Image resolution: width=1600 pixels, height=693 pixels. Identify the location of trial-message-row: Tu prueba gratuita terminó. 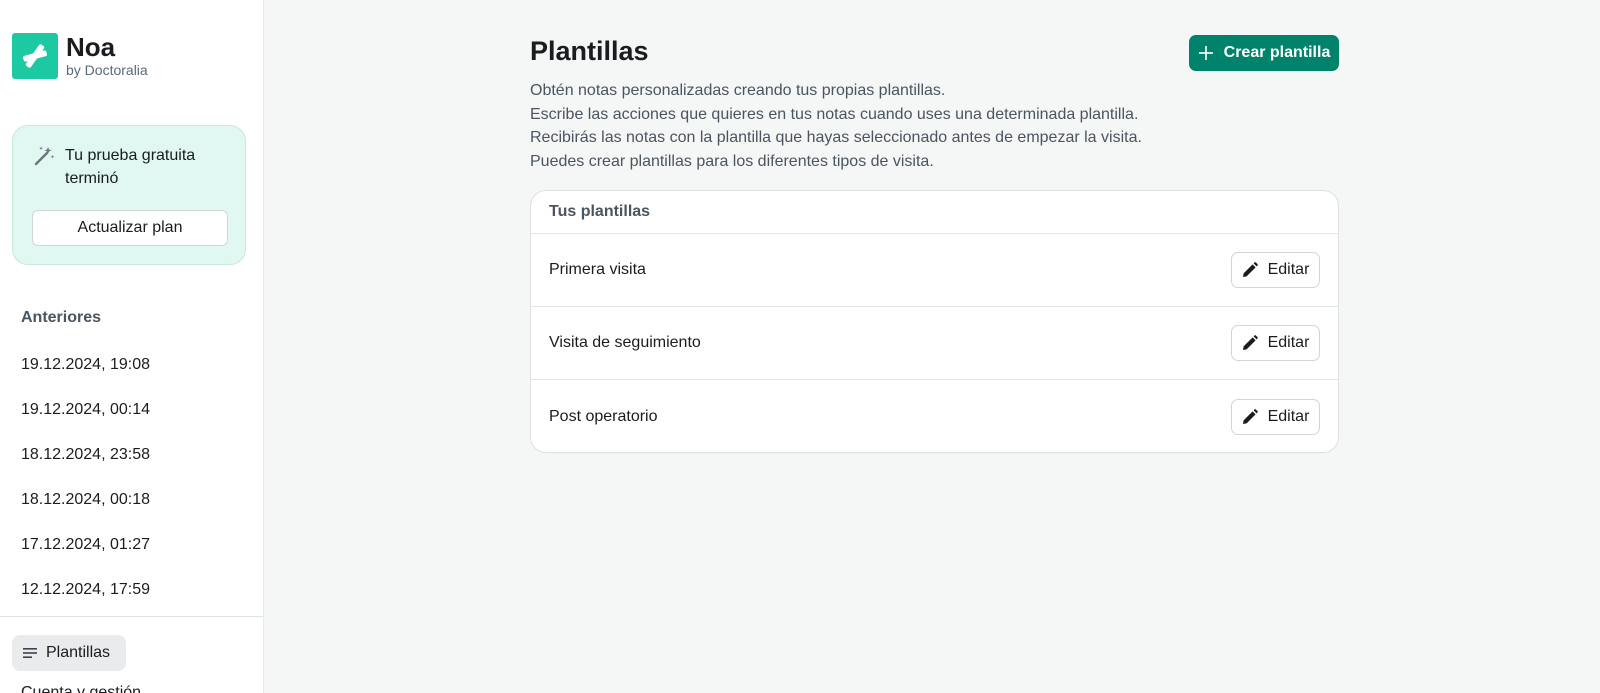
(134, 167).